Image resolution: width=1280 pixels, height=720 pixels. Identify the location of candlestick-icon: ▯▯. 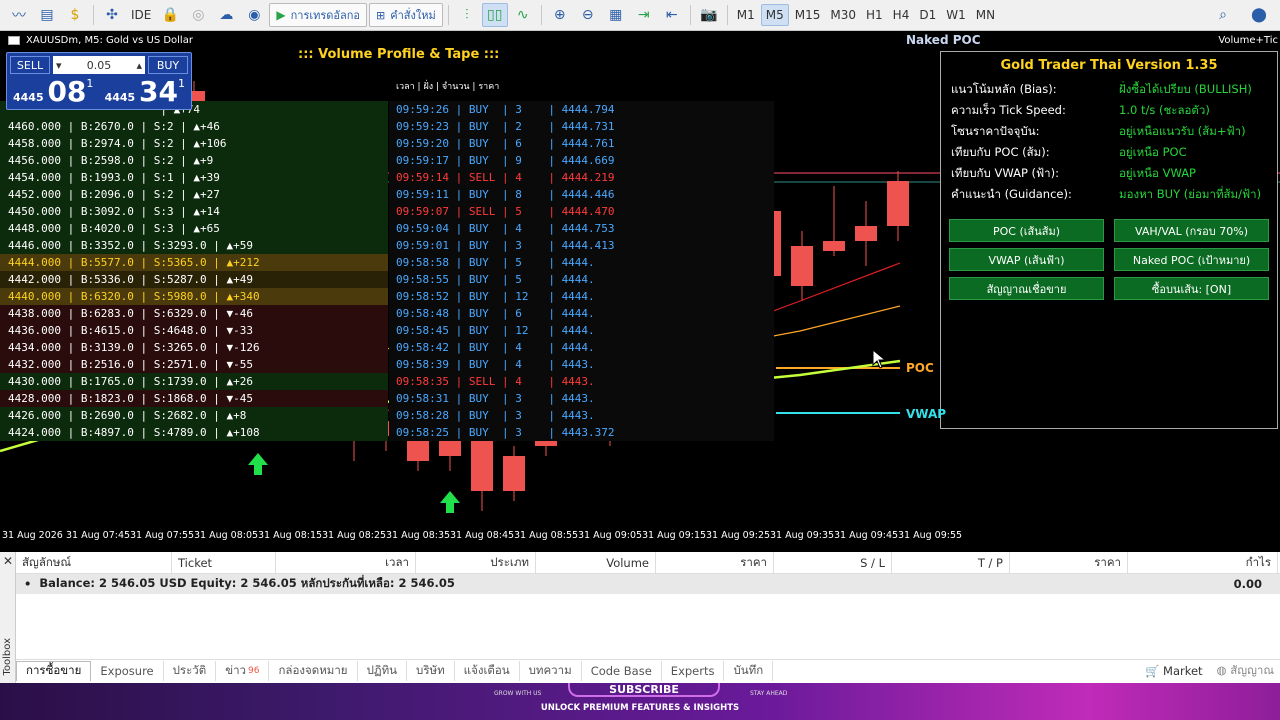
(494, 15).